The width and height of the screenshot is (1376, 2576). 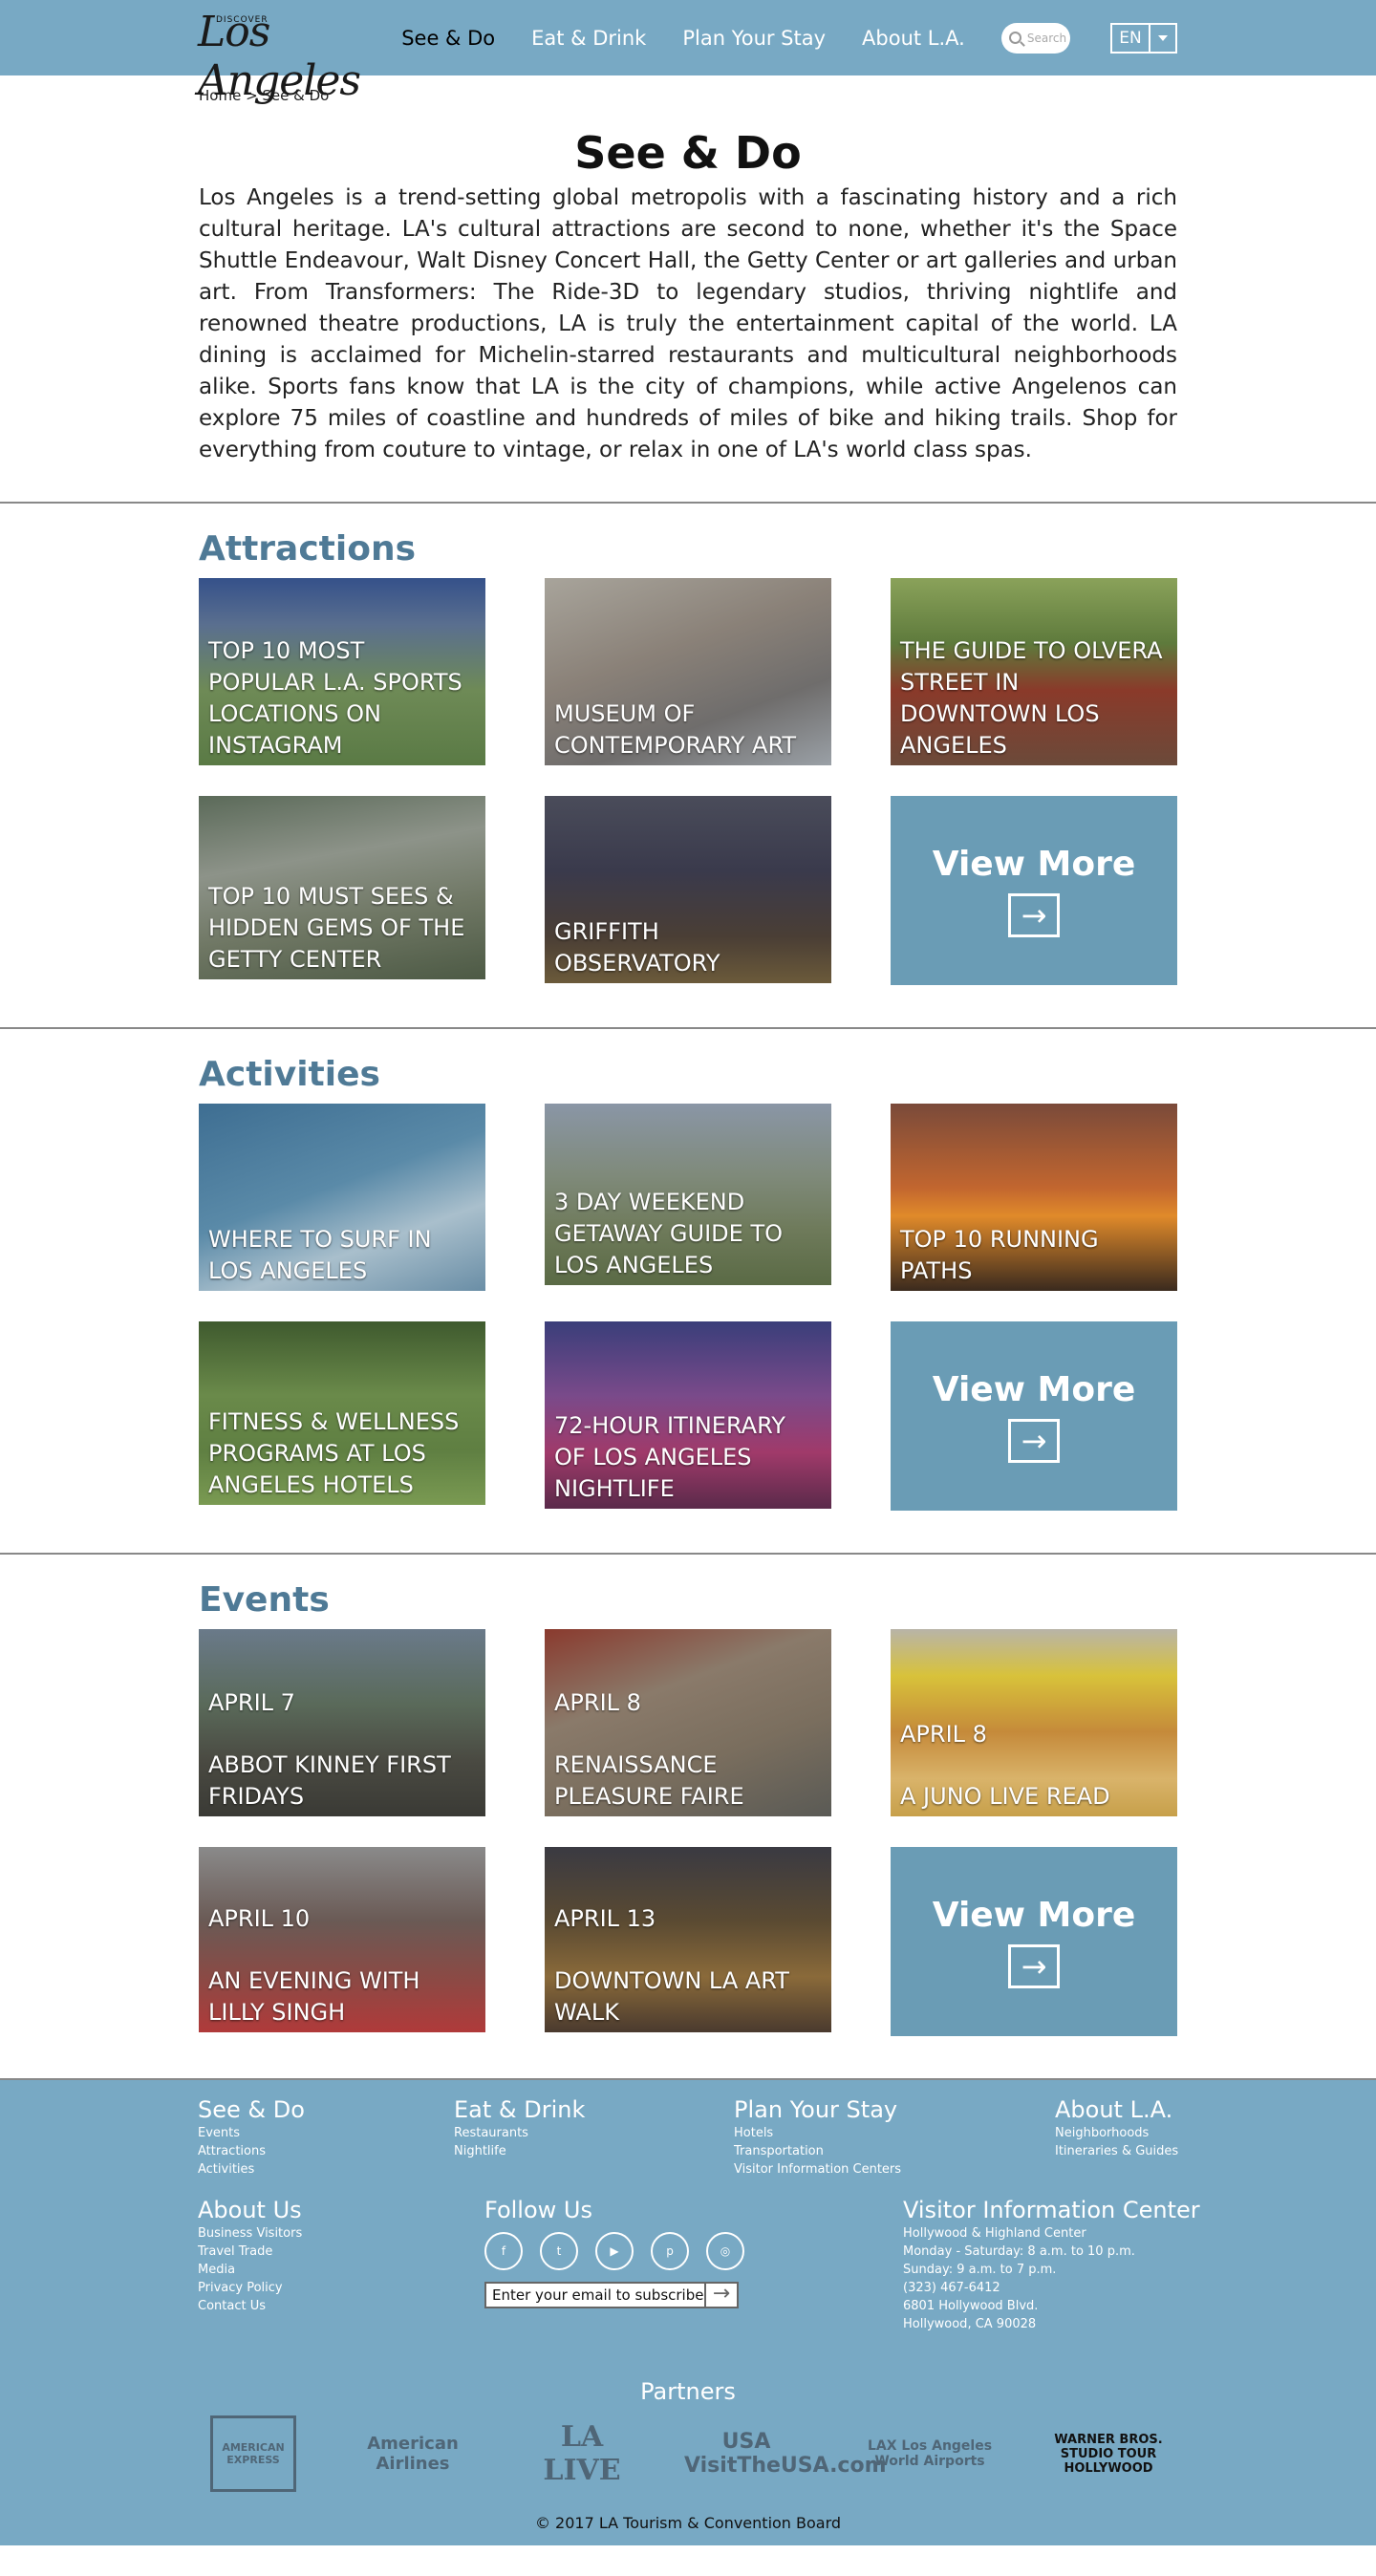 I want to click on footer-column-eat-drink: Eat & Drink Restaurants Nightlife, so click(x=520, y=2127).